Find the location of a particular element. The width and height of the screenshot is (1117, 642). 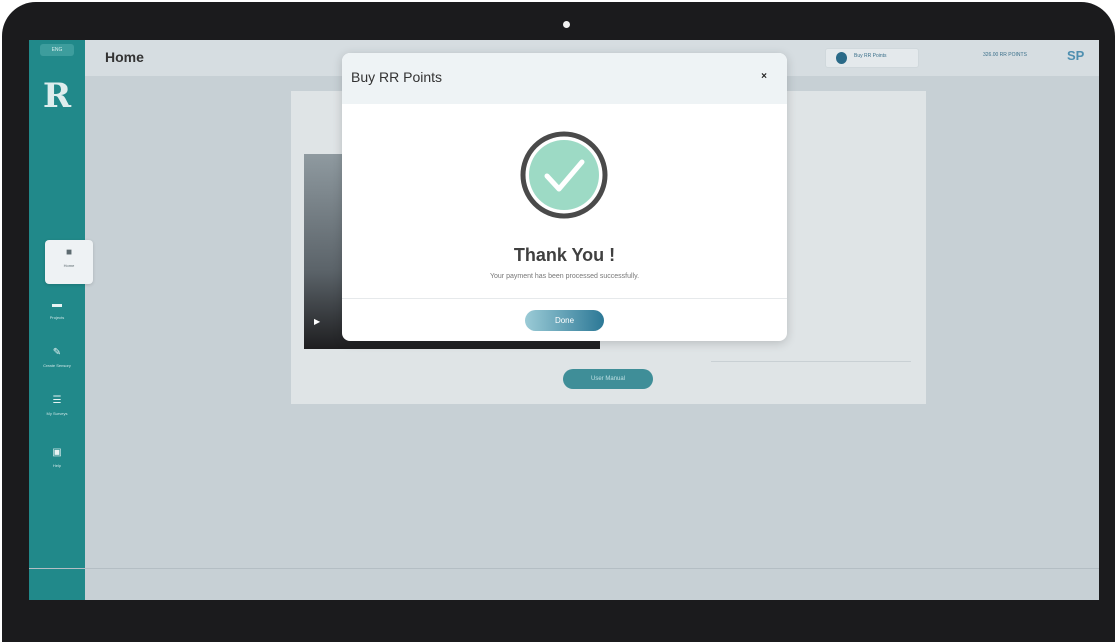

home-icon: ■ is located at coordinates (69, 252).